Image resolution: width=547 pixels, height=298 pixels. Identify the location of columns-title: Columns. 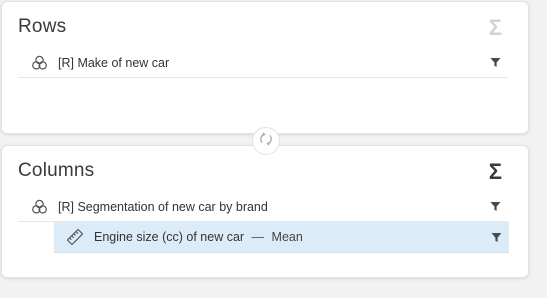
(56, 170).